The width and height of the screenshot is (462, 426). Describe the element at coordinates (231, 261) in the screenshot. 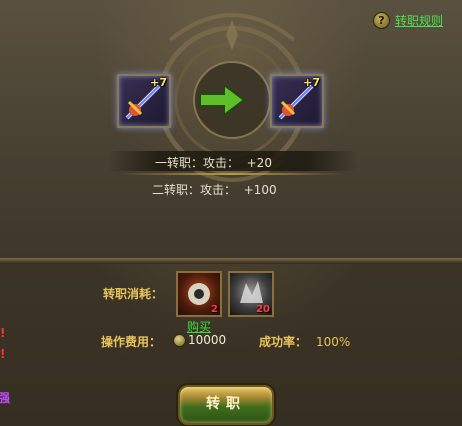

I see `section-divider` at that location.